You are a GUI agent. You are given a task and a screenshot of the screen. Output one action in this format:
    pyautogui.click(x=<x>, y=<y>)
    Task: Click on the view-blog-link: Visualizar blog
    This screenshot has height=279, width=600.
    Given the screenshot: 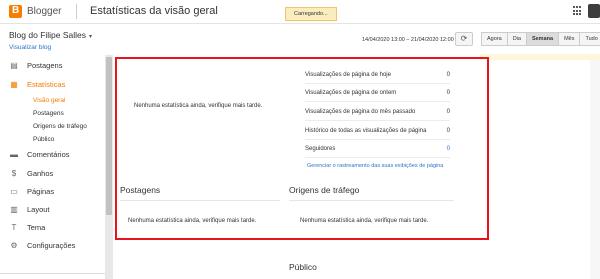 What is the action you would take?
    pyautogui.click(x=30, y=47)
    